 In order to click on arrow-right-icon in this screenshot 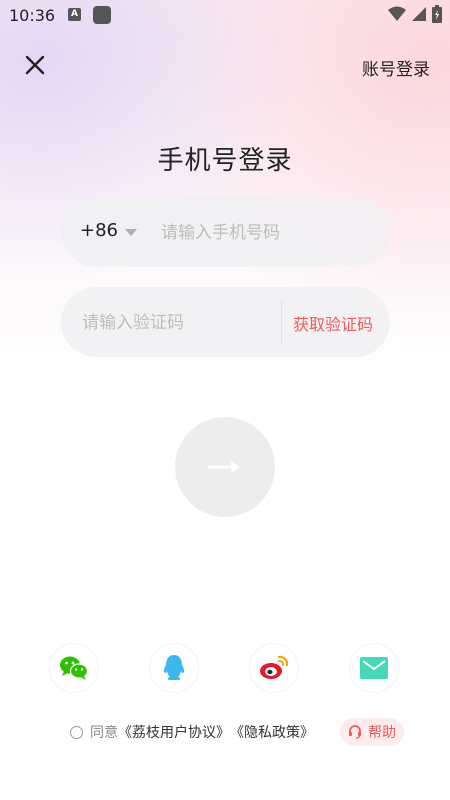, I will do `click(223, 467)`.